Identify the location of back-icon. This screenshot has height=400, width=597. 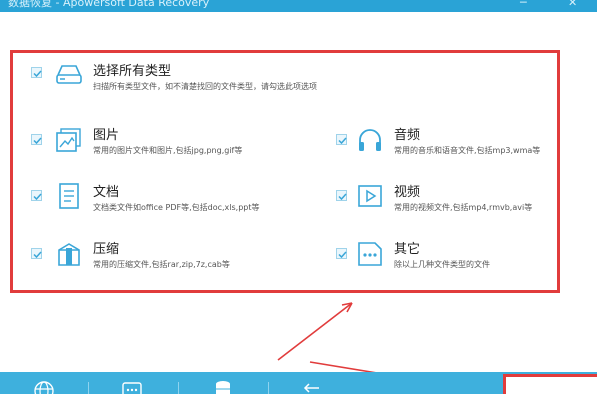
(313, 390).